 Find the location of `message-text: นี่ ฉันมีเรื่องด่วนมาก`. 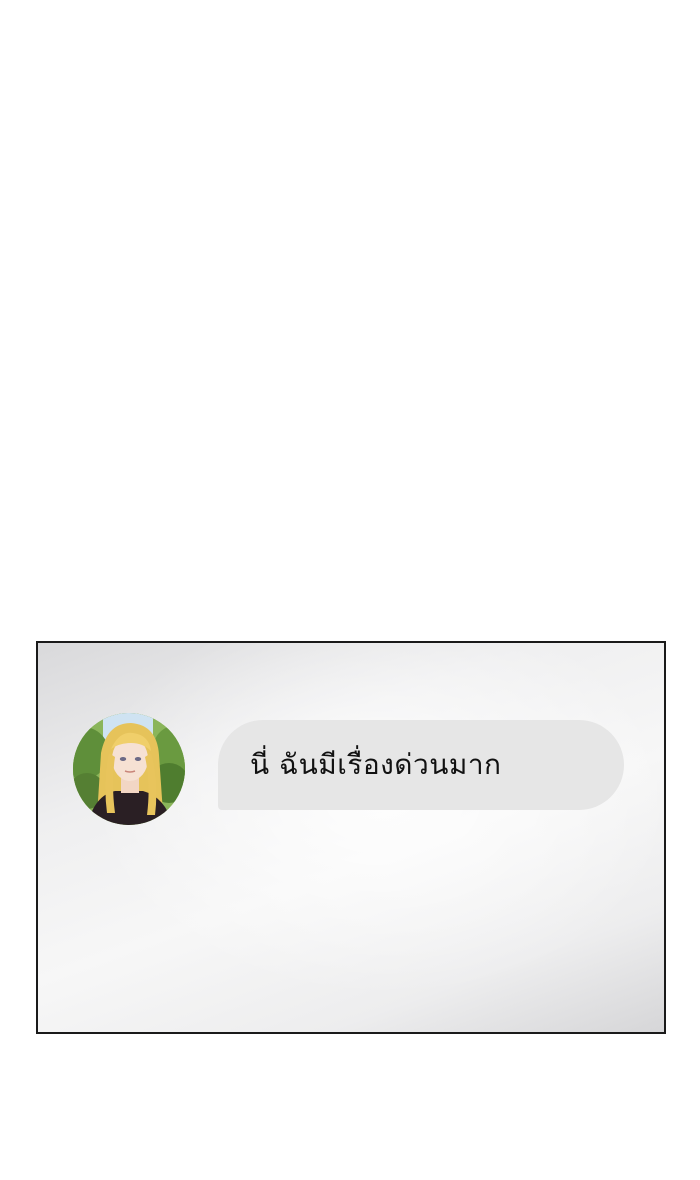

message-text: นี่ ฉันมีเรื่องด่วนมาก is located at coordinates (376, 764).